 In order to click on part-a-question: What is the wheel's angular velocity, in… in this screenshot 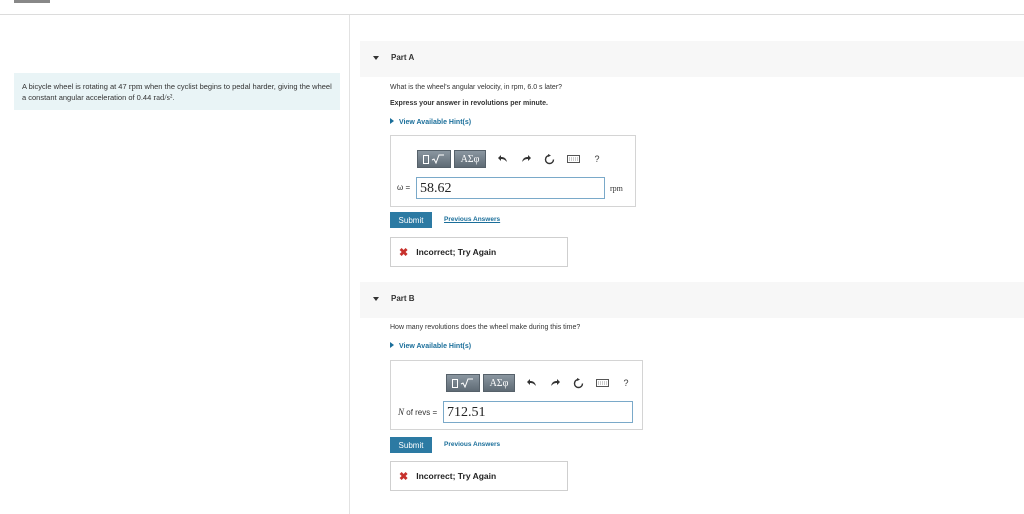, I will do `click(476, 87)`.